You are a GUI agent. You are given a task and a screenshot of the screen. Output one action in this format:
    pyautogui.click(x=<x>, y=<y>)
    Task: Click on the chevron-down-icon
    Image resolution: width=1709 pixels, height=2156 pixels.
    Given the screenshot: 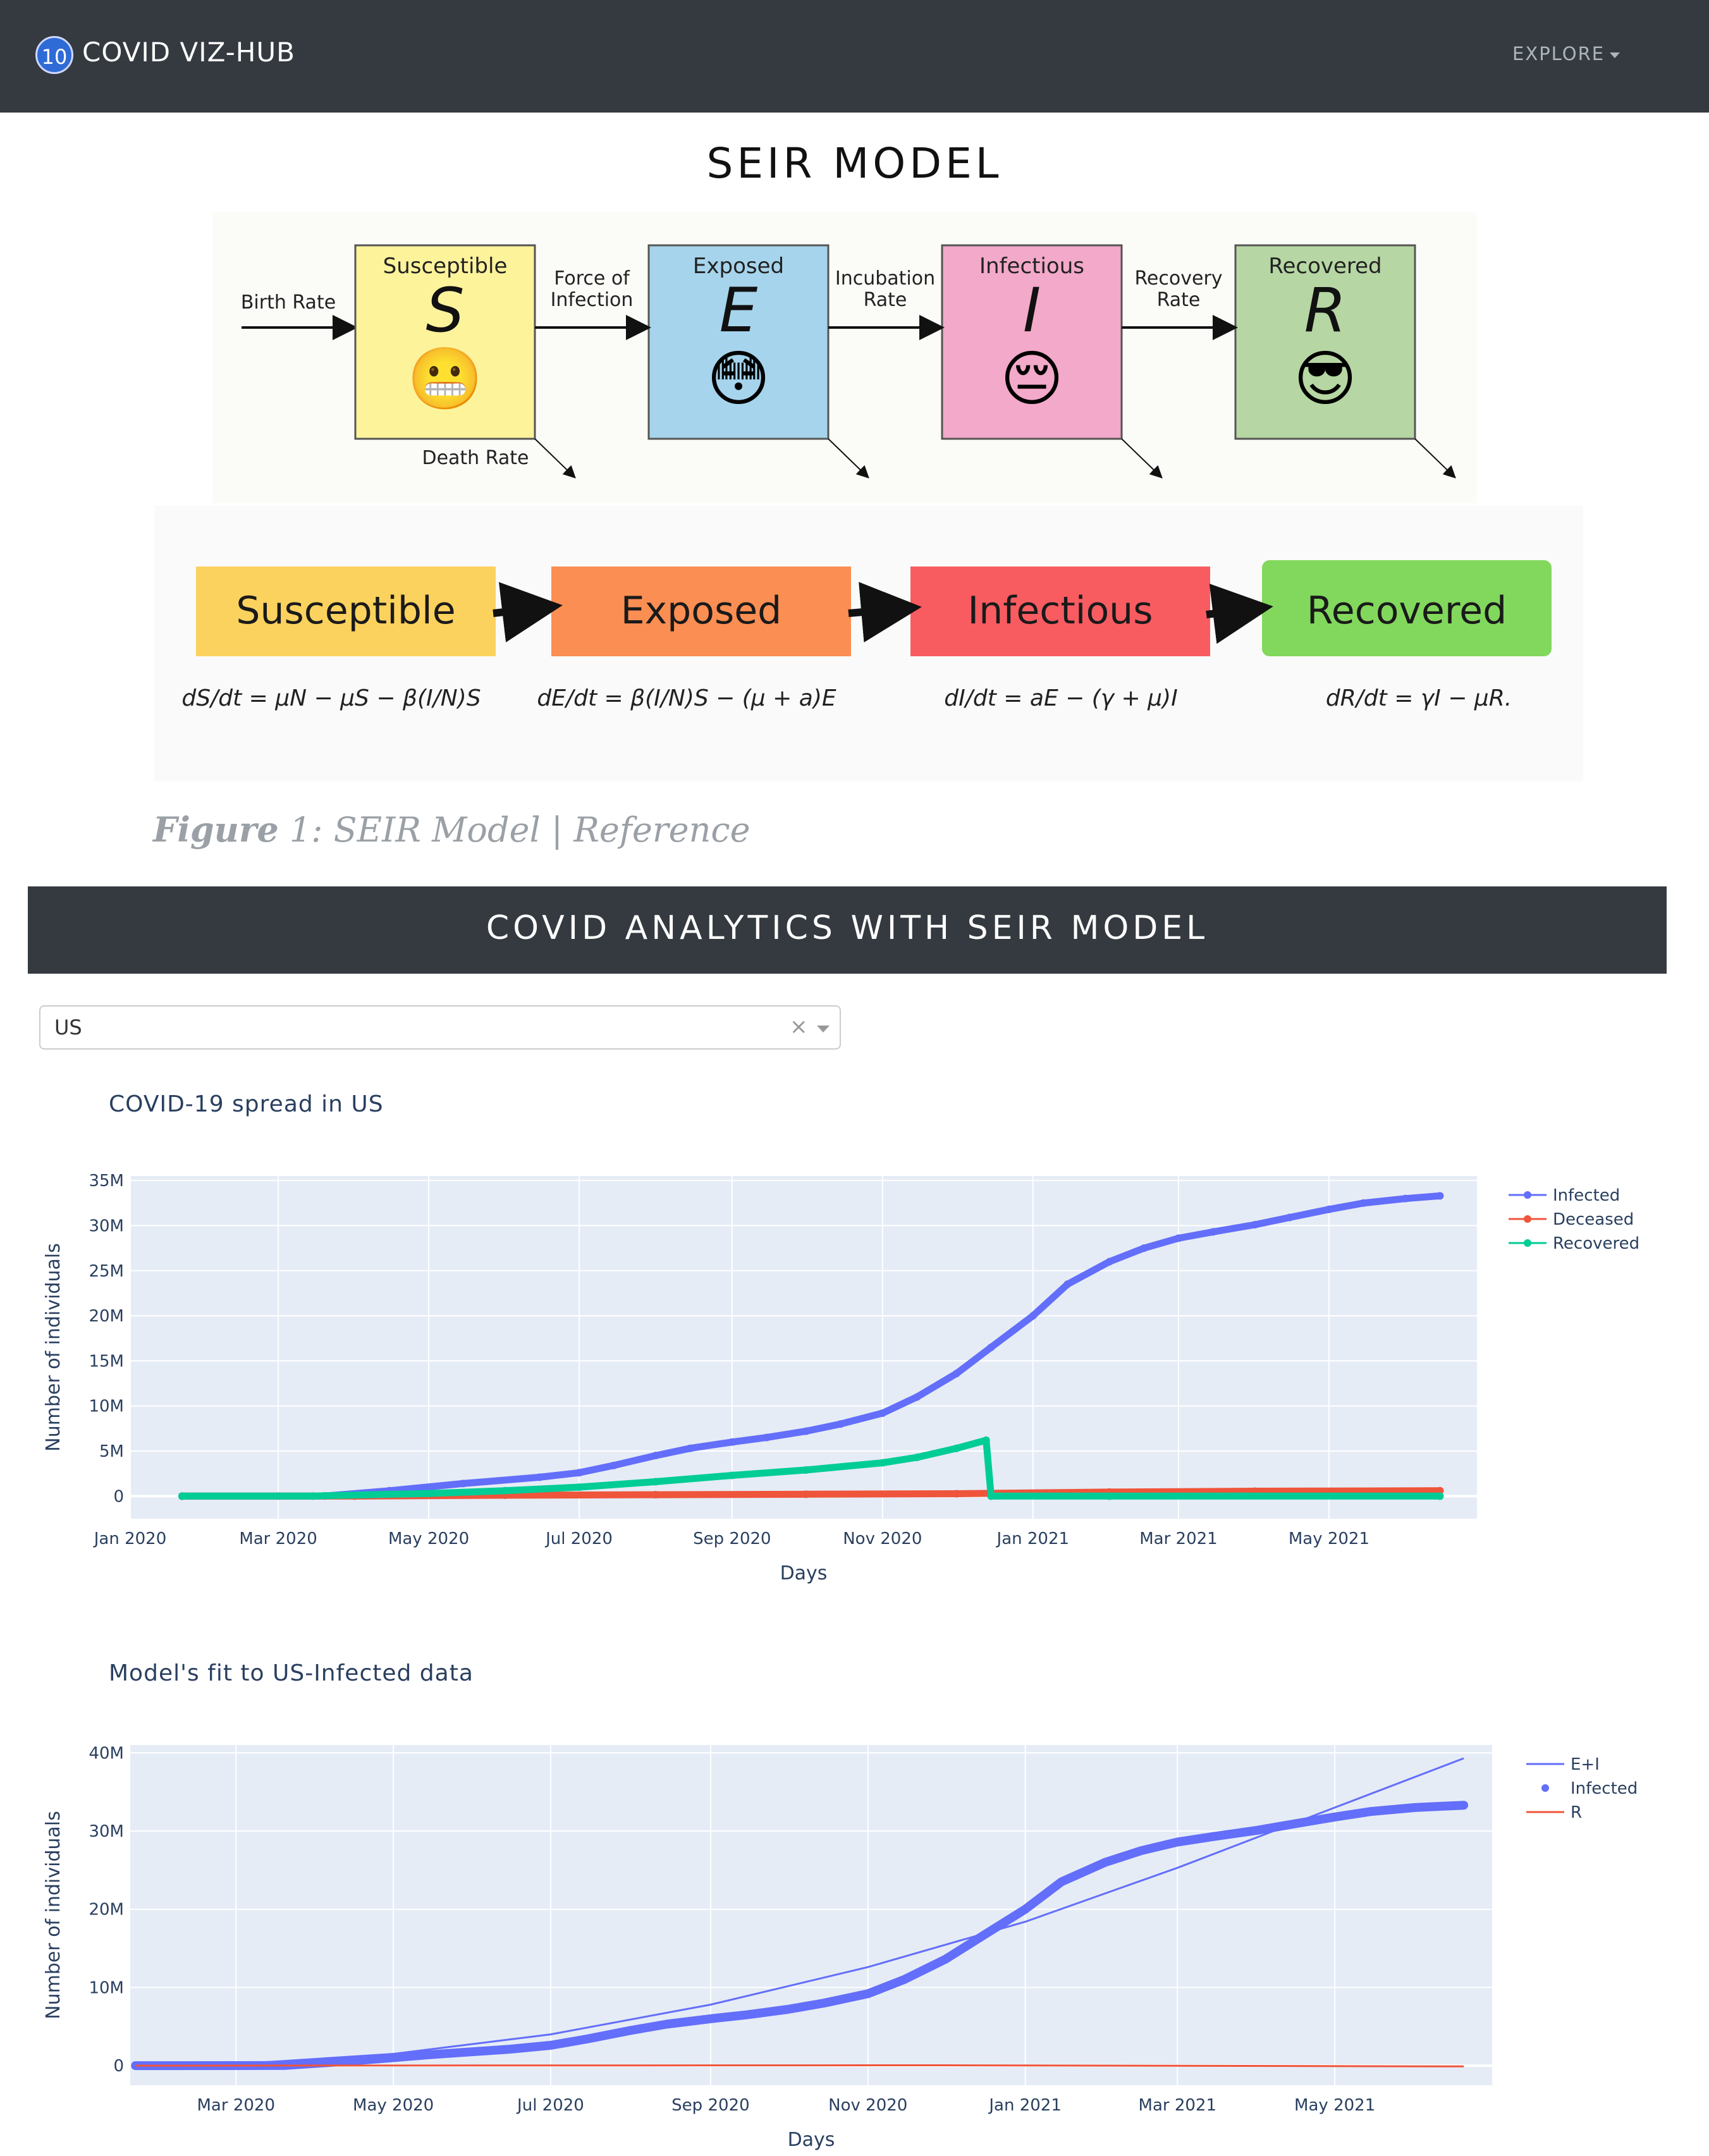 What is the action you would take?
    pyautogui.click(x=823, y=1029)
    